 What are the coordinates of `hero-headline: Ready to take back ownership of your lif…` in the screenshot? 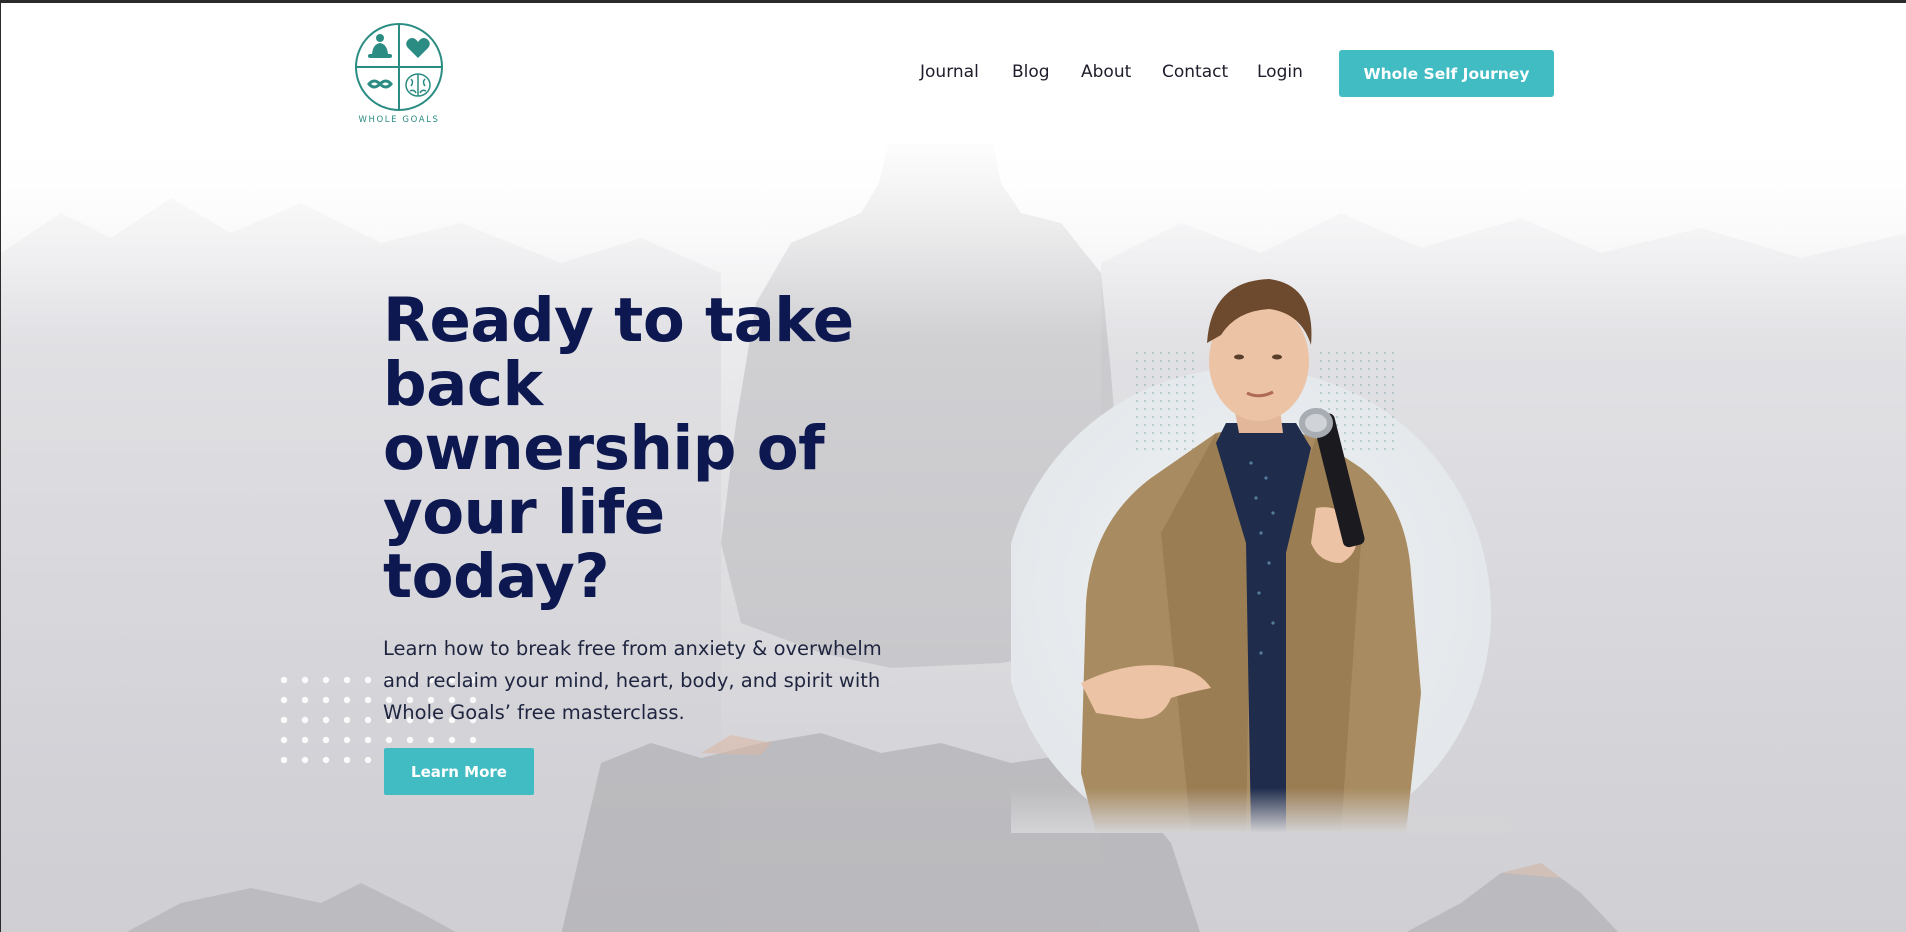 It's located at (618, 448).